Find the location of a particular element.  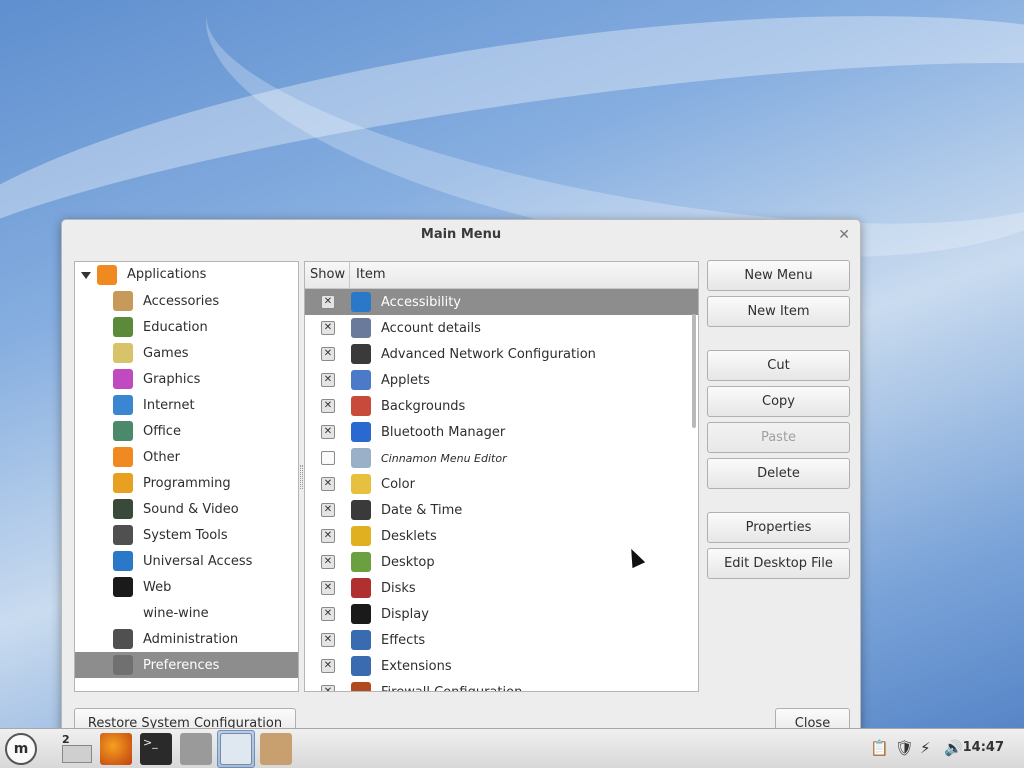

tree-item-label: Games is located at coordinates (166, 353).